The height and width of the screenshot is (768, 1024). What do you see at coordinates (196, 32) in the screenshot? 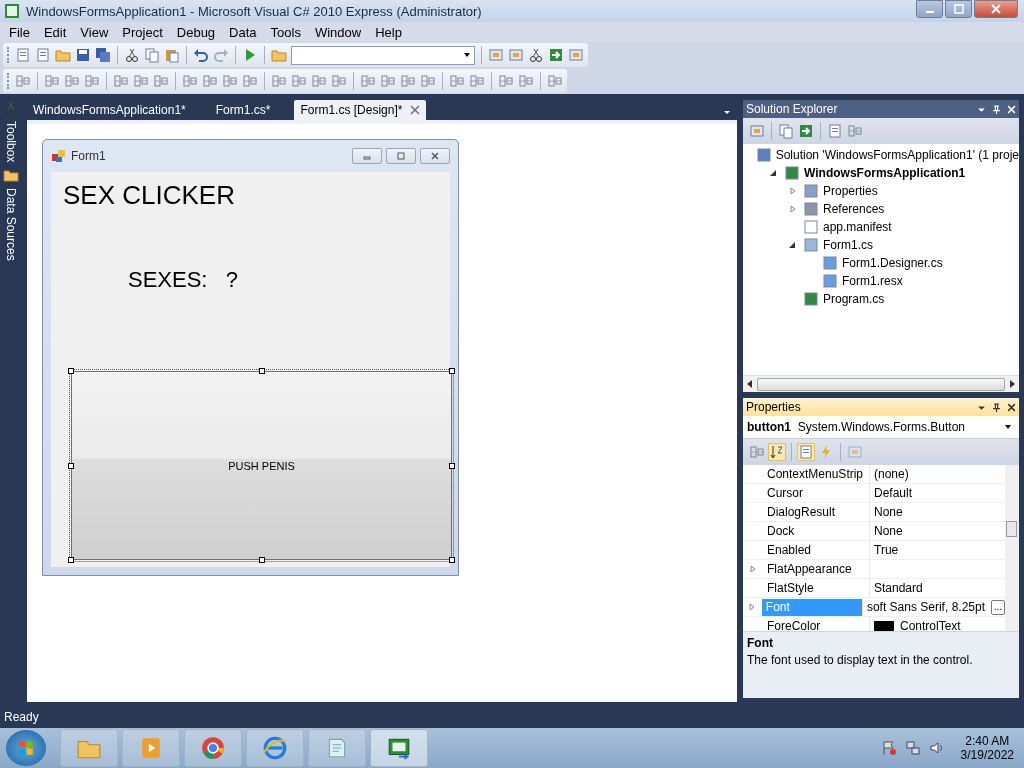
I see `menu-item: Debug` at bounding box center [196, 32].